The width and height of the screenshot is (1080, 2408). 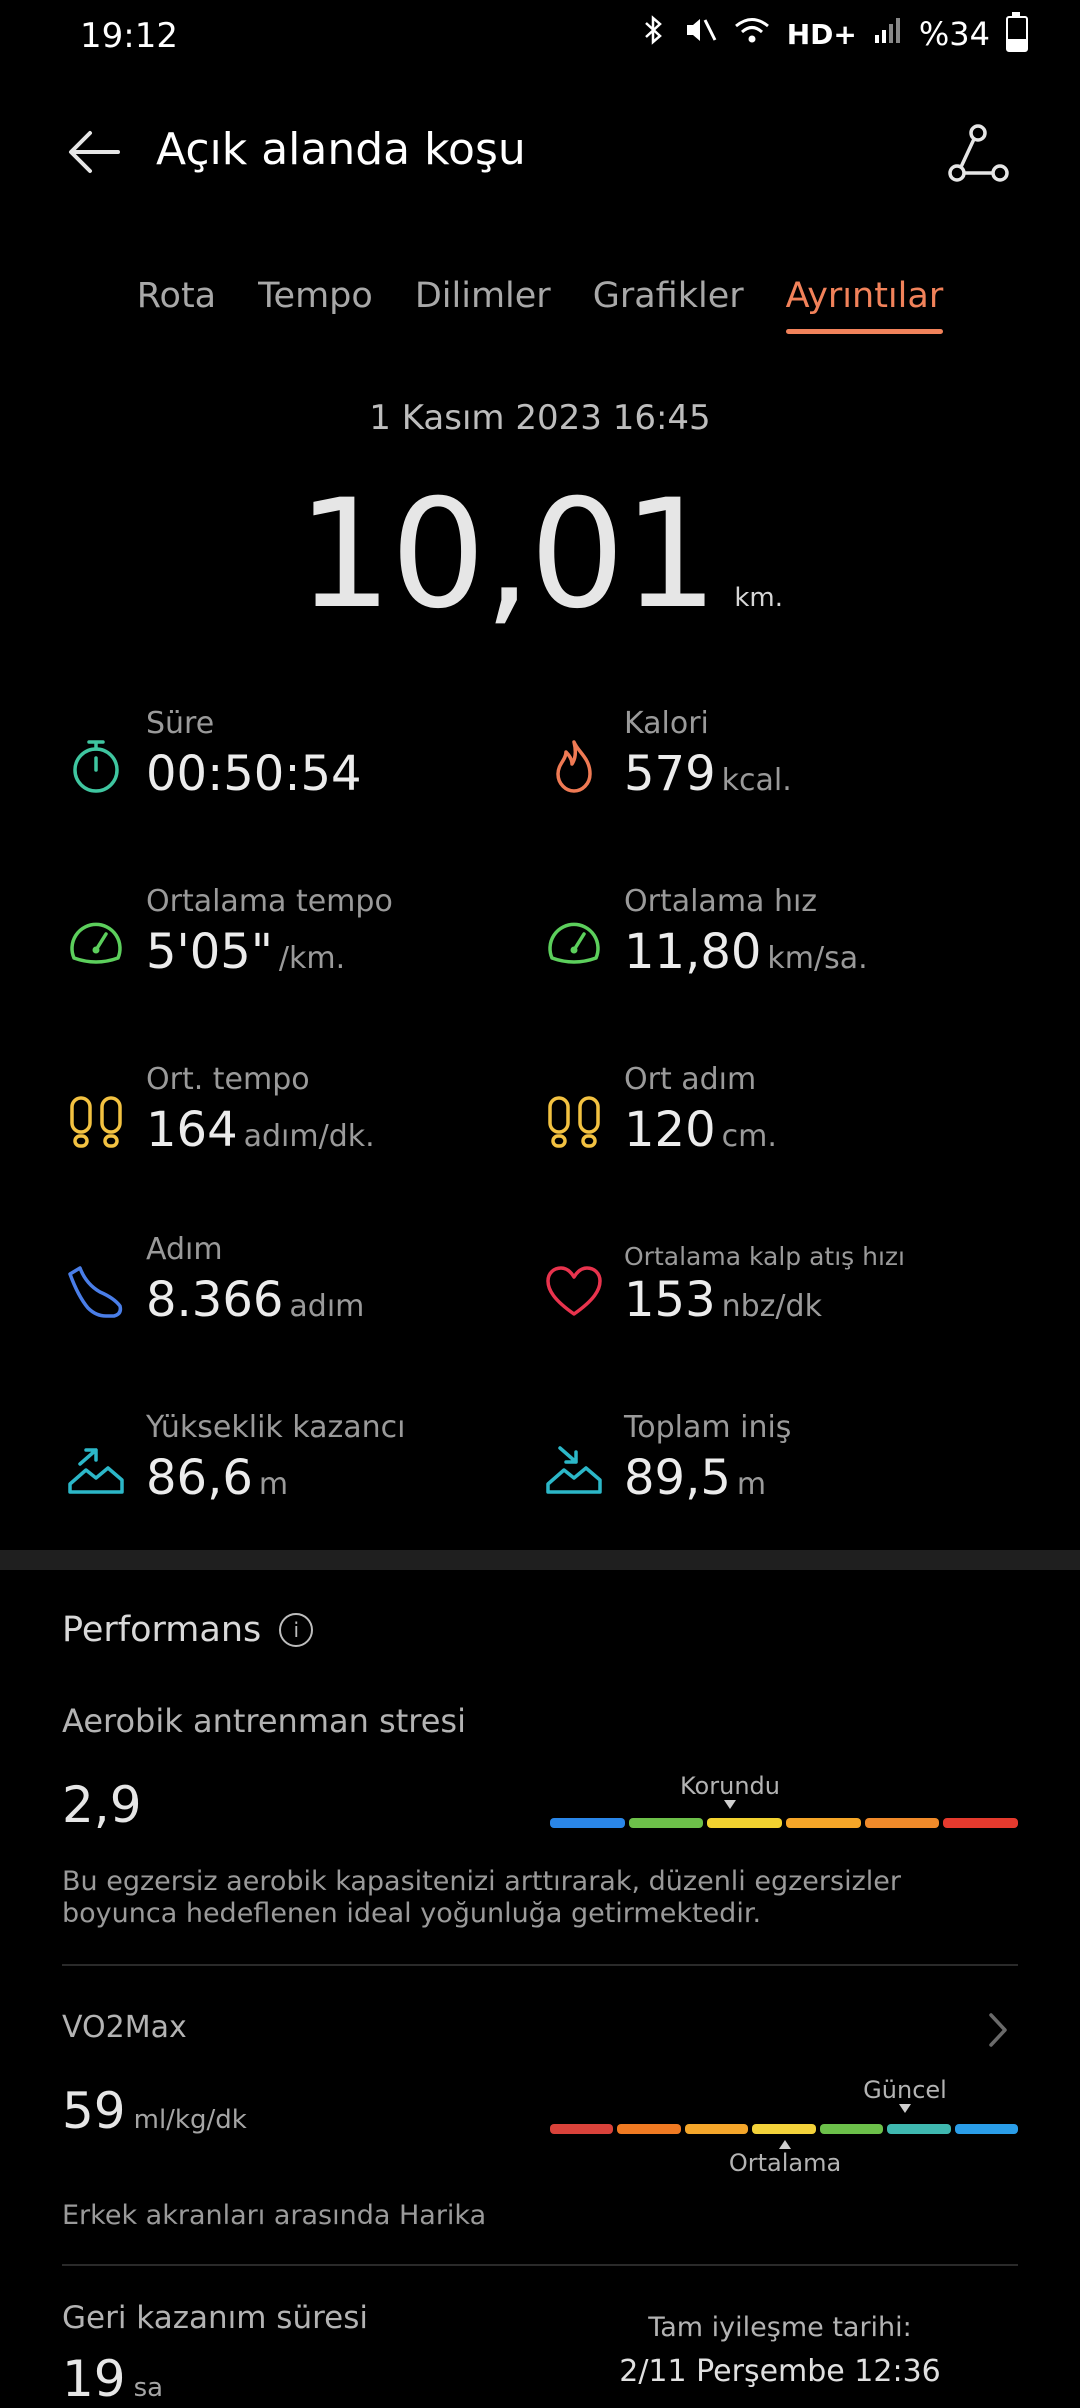 I want to click on full-recovery-date: 2/11 Perşembe 12:36, so click(x=780, y=2371).